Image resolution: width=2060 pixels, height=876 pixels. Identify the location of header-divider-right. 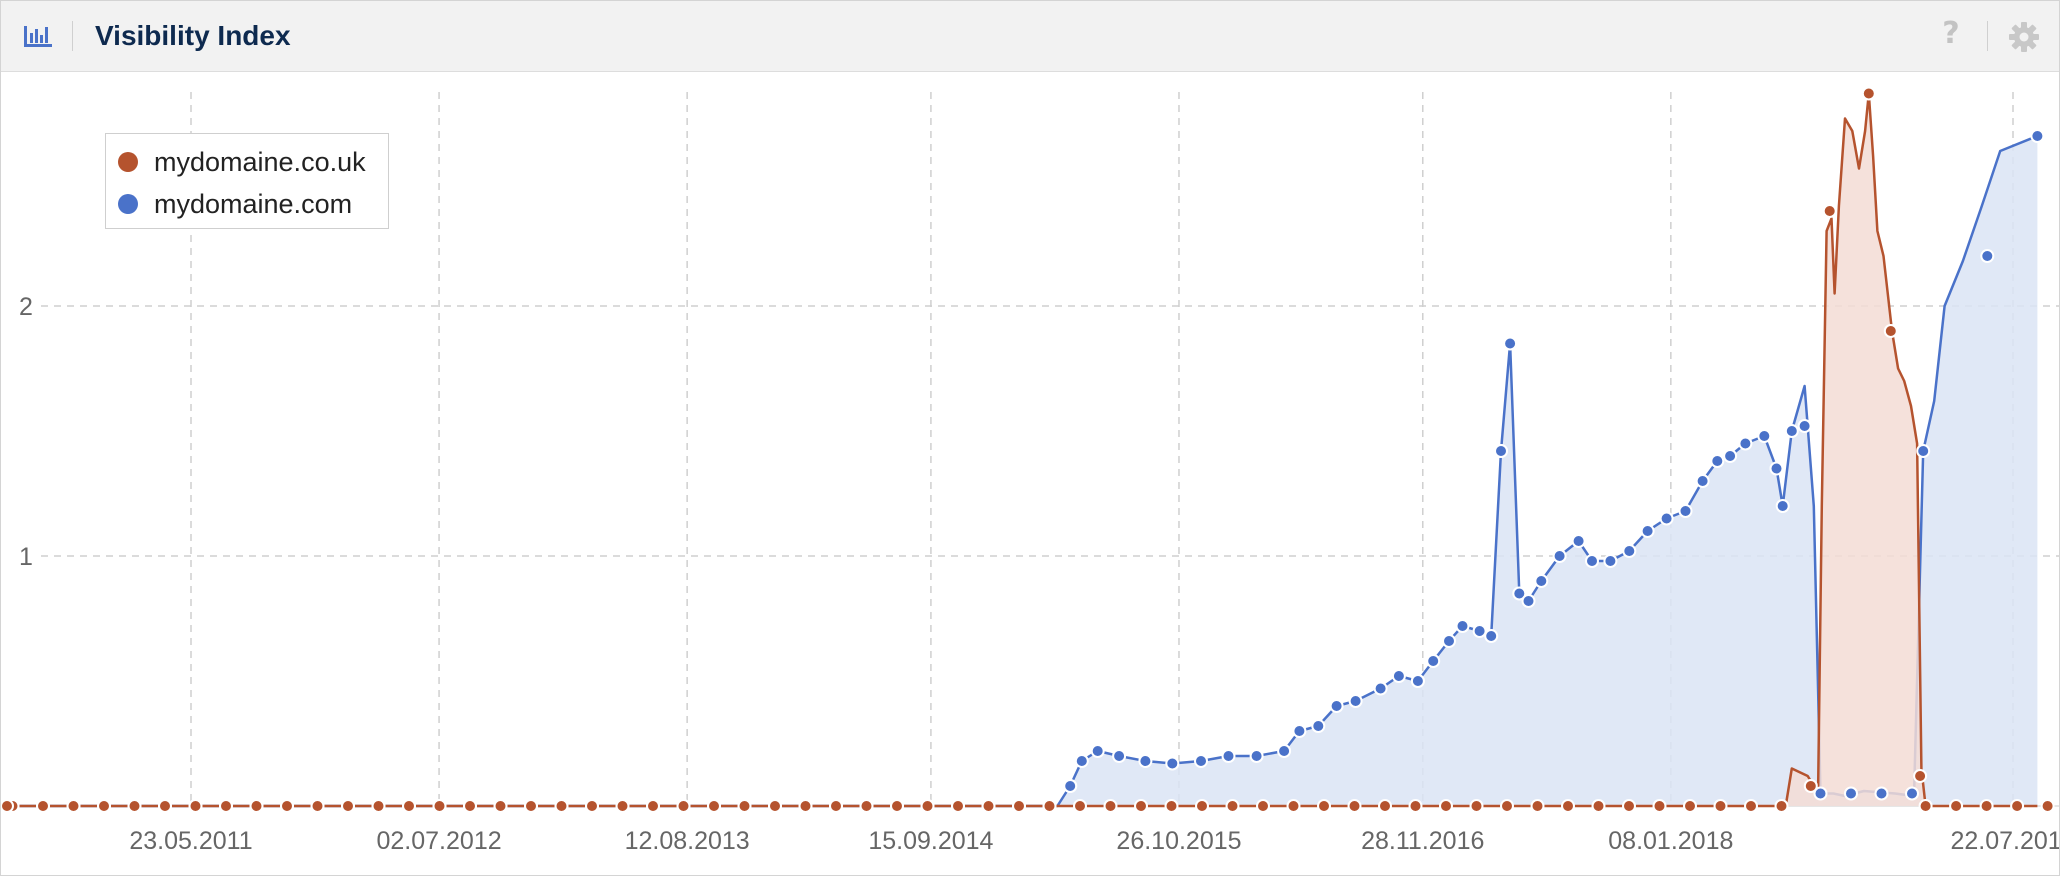
(1987, 36).